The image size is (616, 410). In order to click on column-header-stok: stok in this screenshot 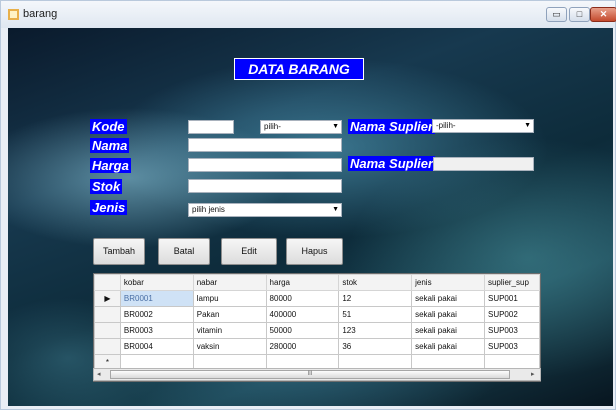, I will do `click(375, 282)`.